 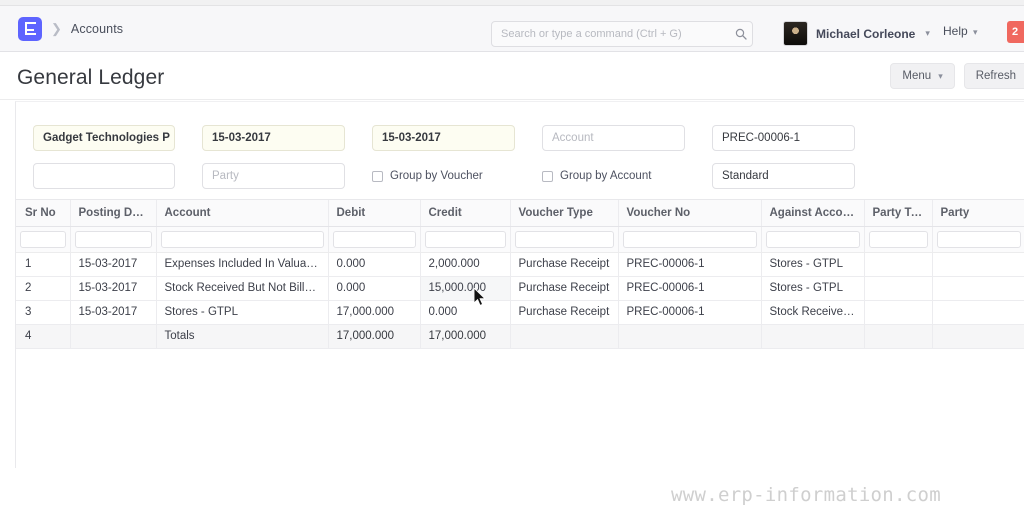 I want to click on column-header-sr-no: Sr No, so click(x=43, y=213).